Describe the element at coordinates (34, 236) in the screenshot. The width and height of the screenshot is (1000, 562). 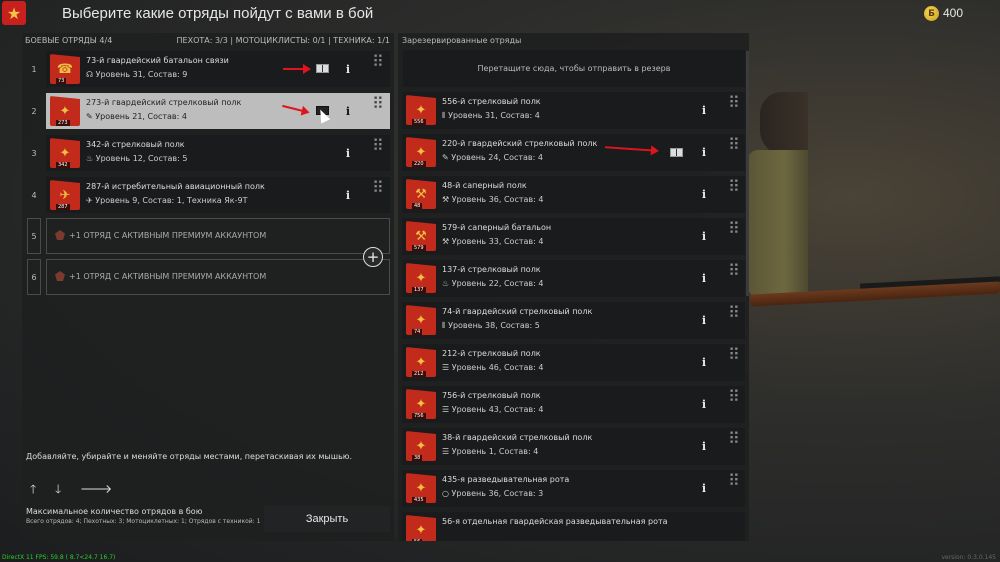
I see `slot-number: 5` at that location.